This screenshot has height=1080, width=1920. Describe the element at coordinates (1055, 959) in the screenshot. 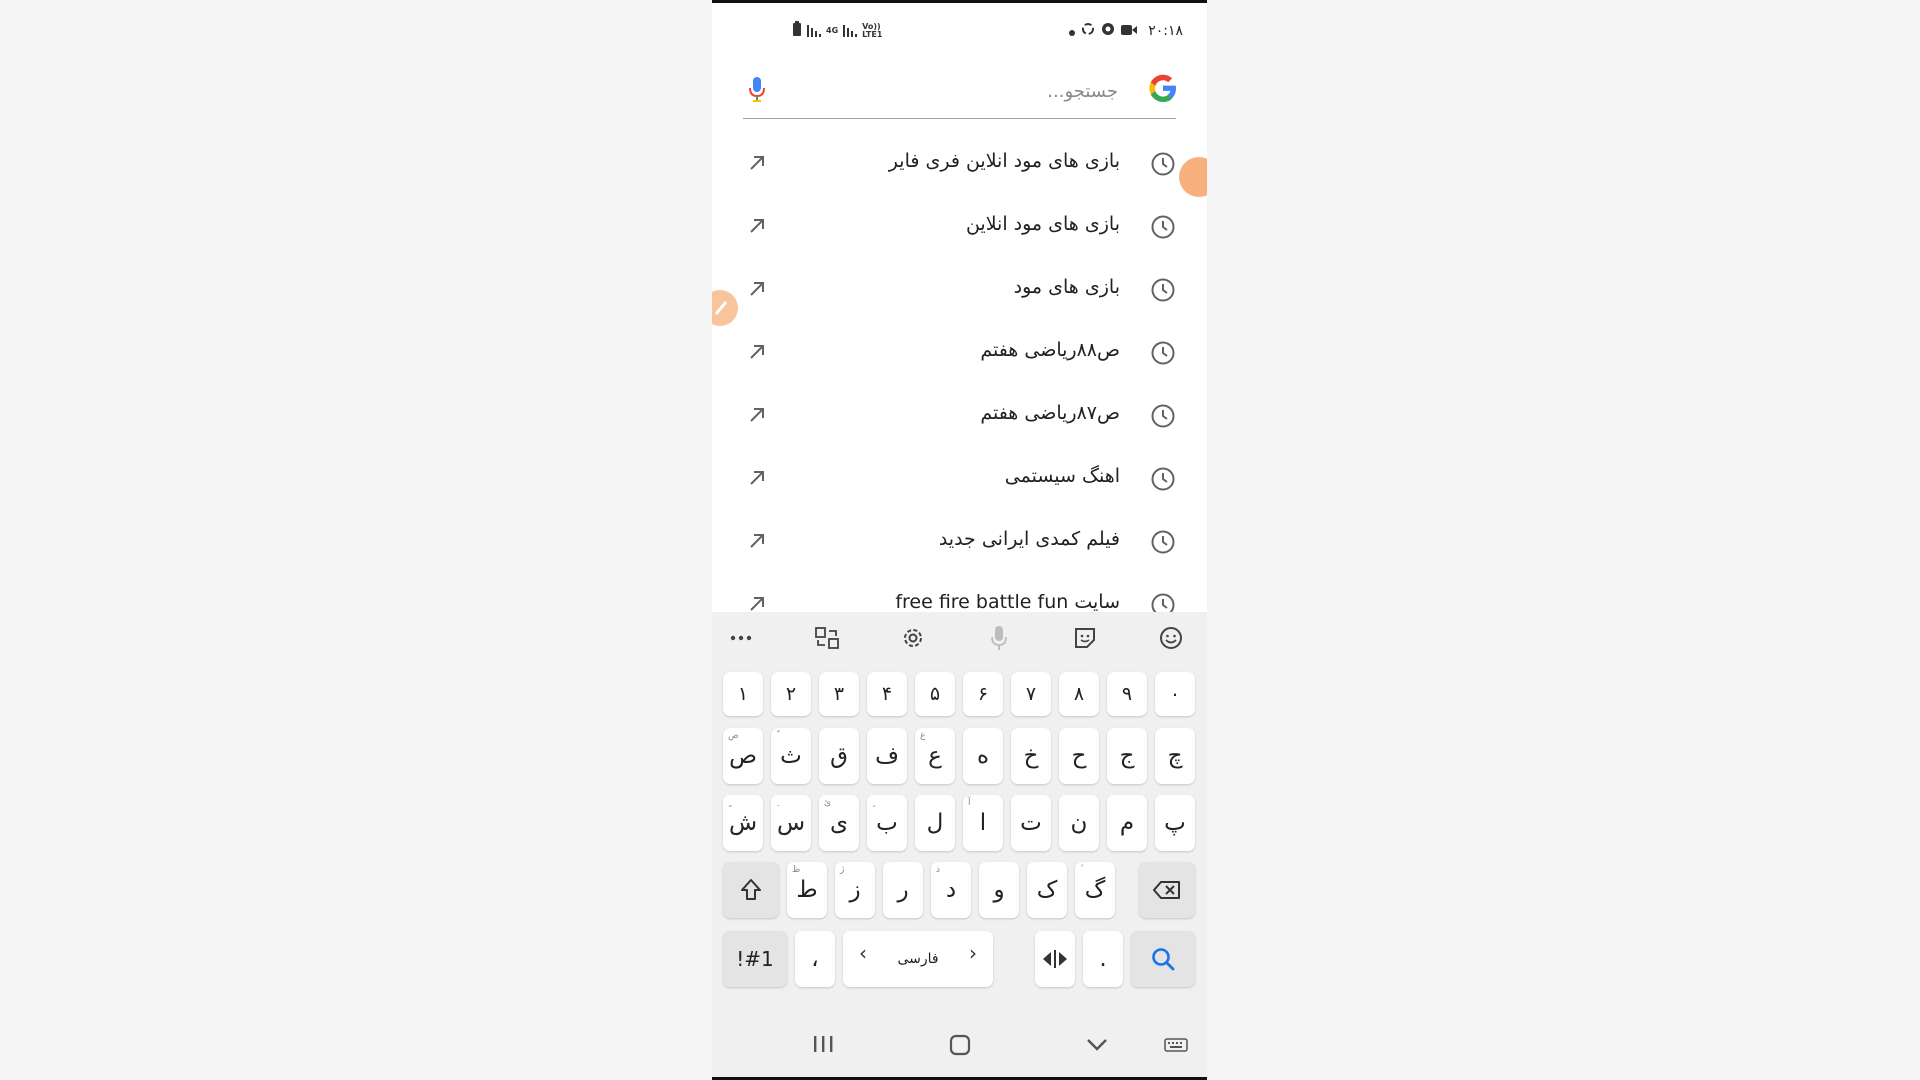

I see `cursor-move-key` at that location.